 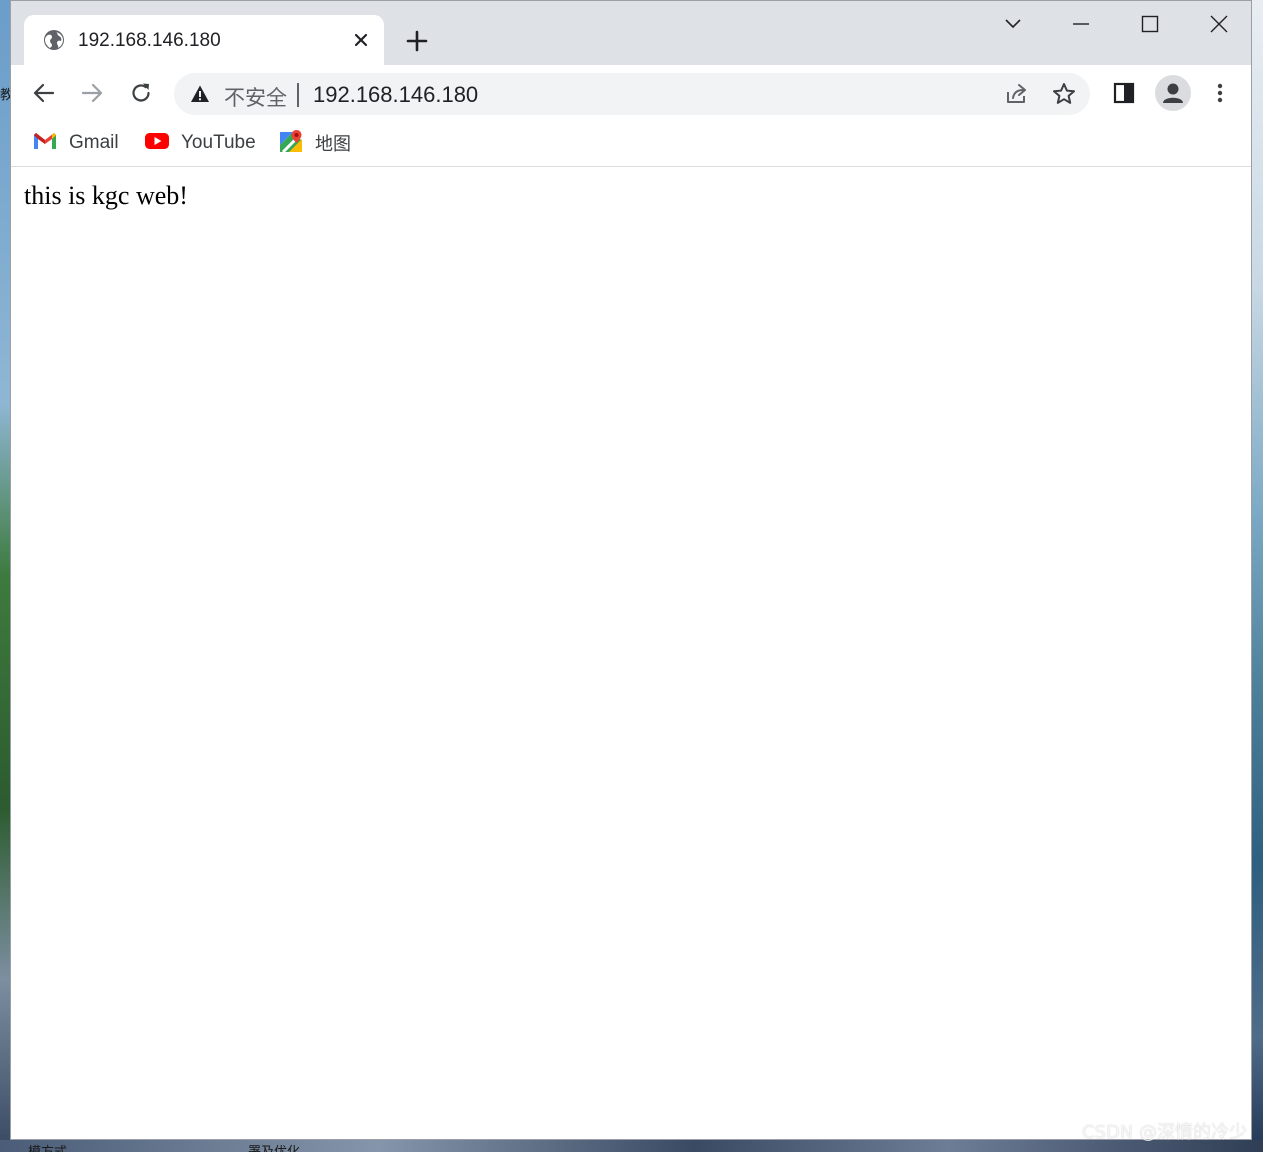 I want to click on bookmark-gmail: Gmail, so click(x=76, y=143).